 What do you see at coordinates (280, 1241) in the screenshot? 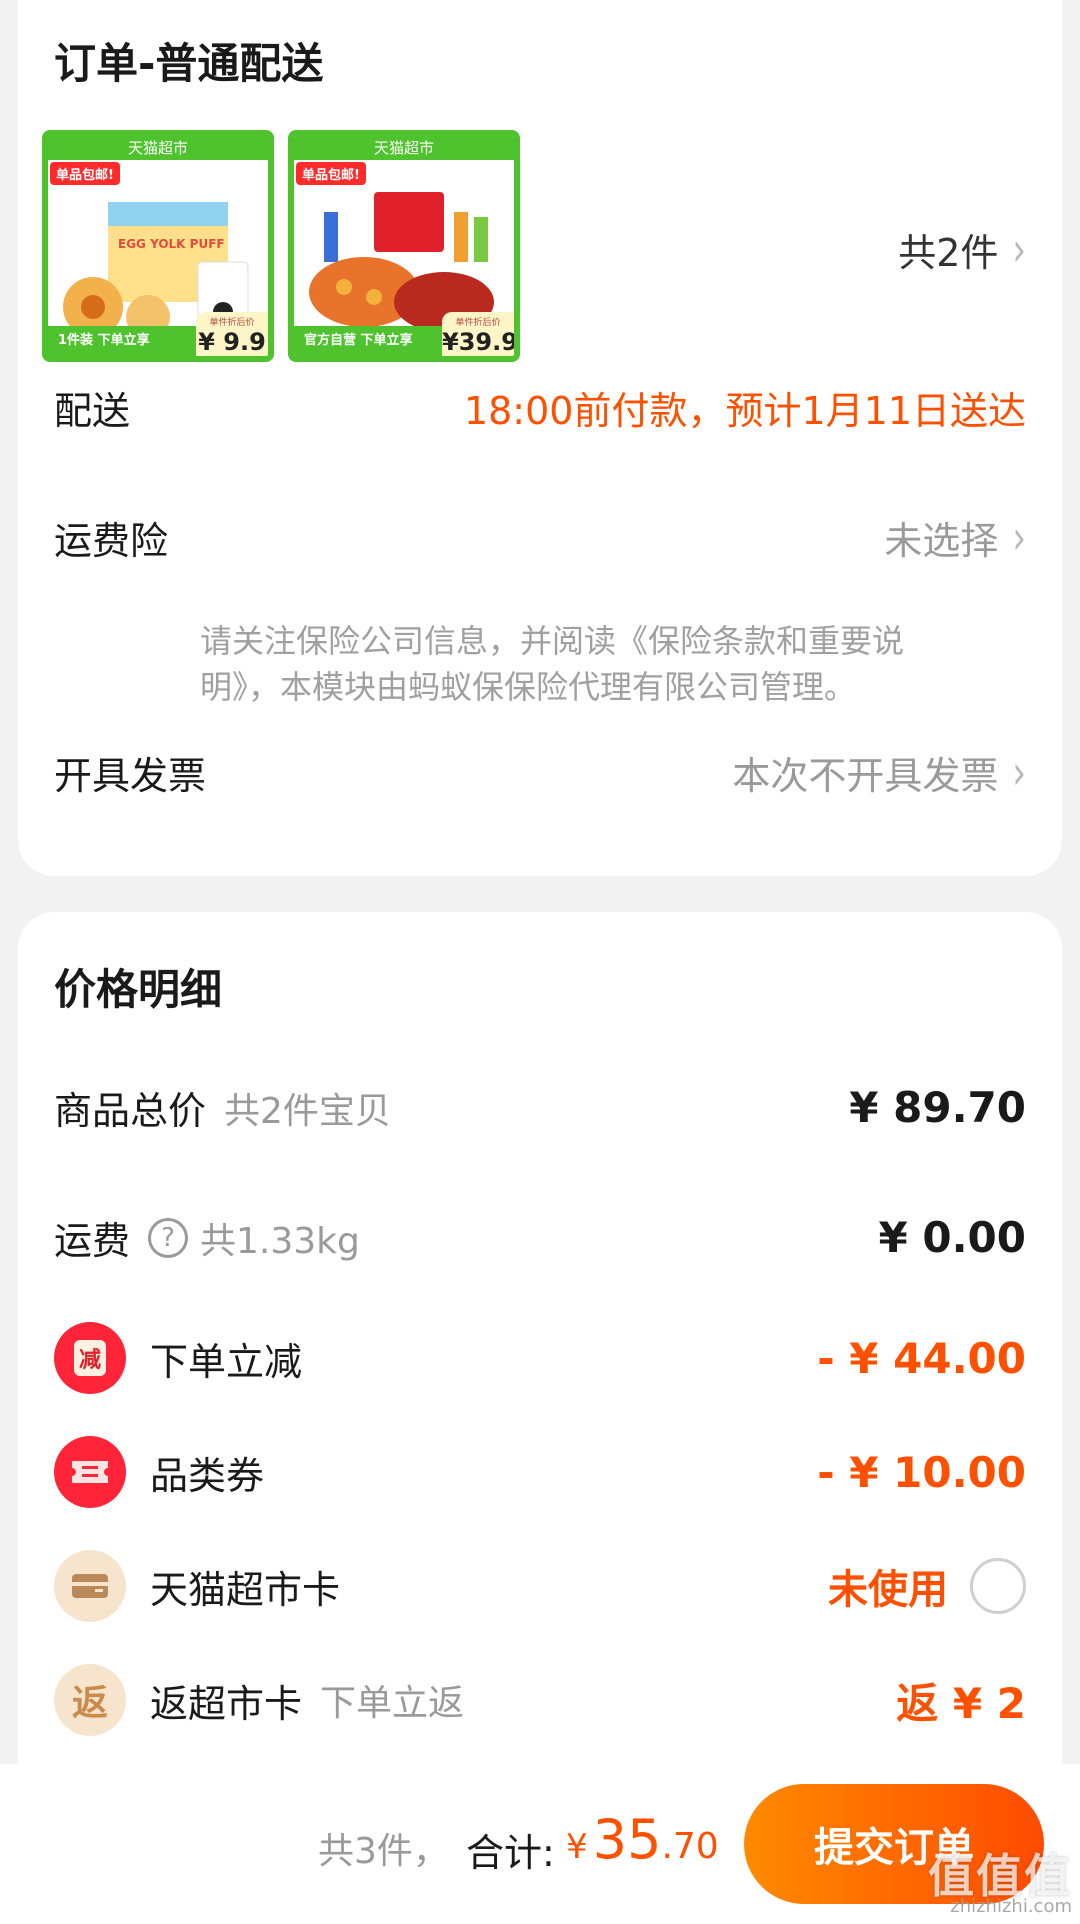
I see `shipping-weight: 共1.33kg` at bounding box center [280, 1241].